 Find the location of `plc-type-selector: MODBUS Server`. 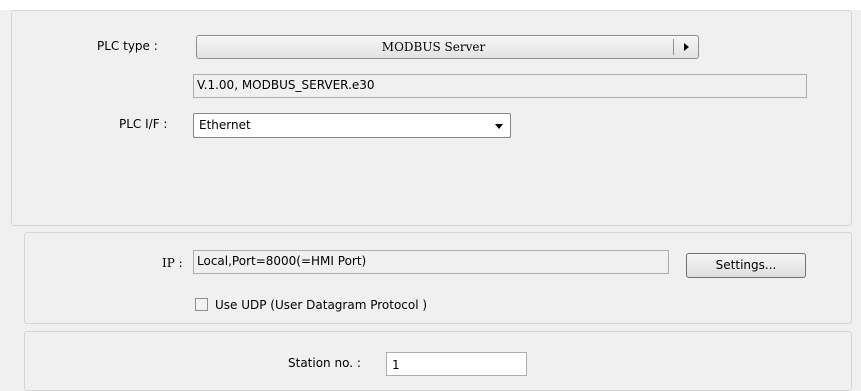

plc-type-selector: MODBUS Server is located at coordinates (447, 47).